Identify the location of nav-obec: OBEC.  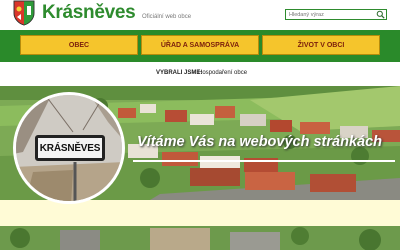
(79, 45).